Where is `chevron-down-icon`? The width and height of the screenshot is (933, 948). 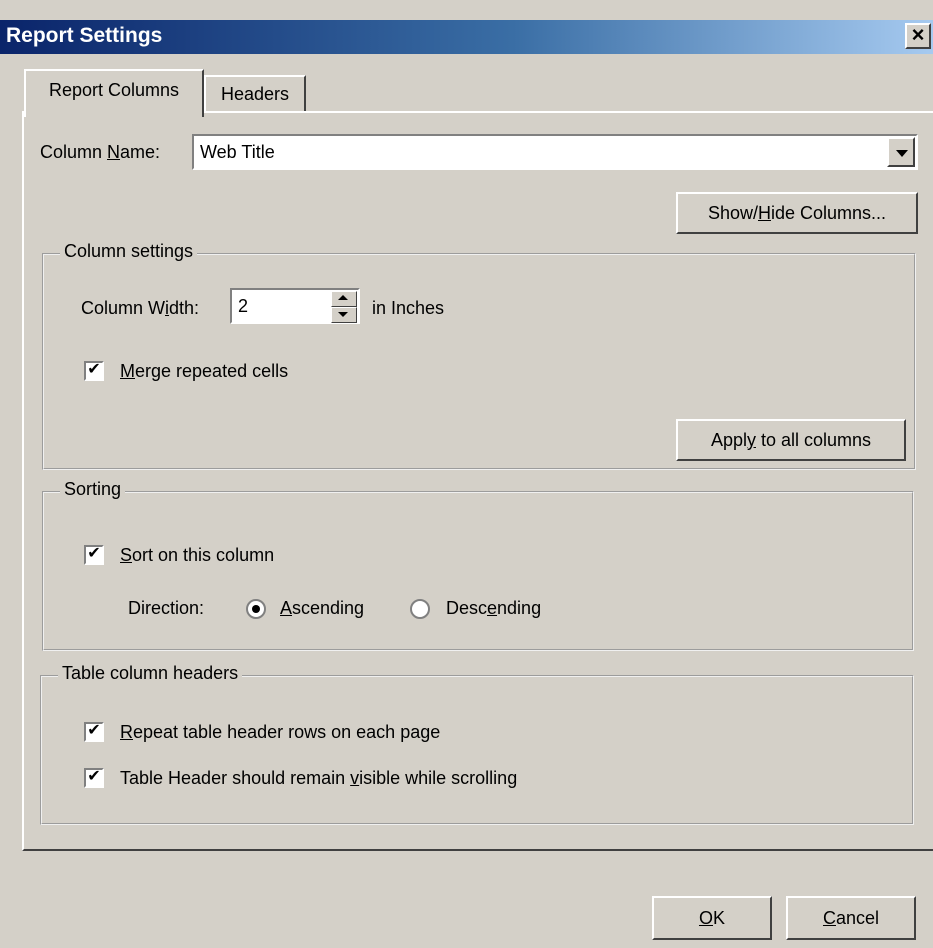 chevron-down-icon is located at coordinates (902, 153).